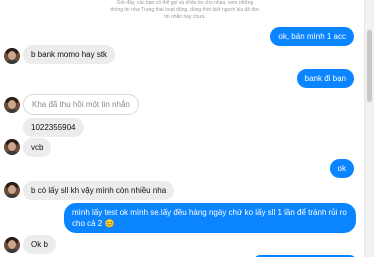  I want to click on scrollbar, so click(369, 128).